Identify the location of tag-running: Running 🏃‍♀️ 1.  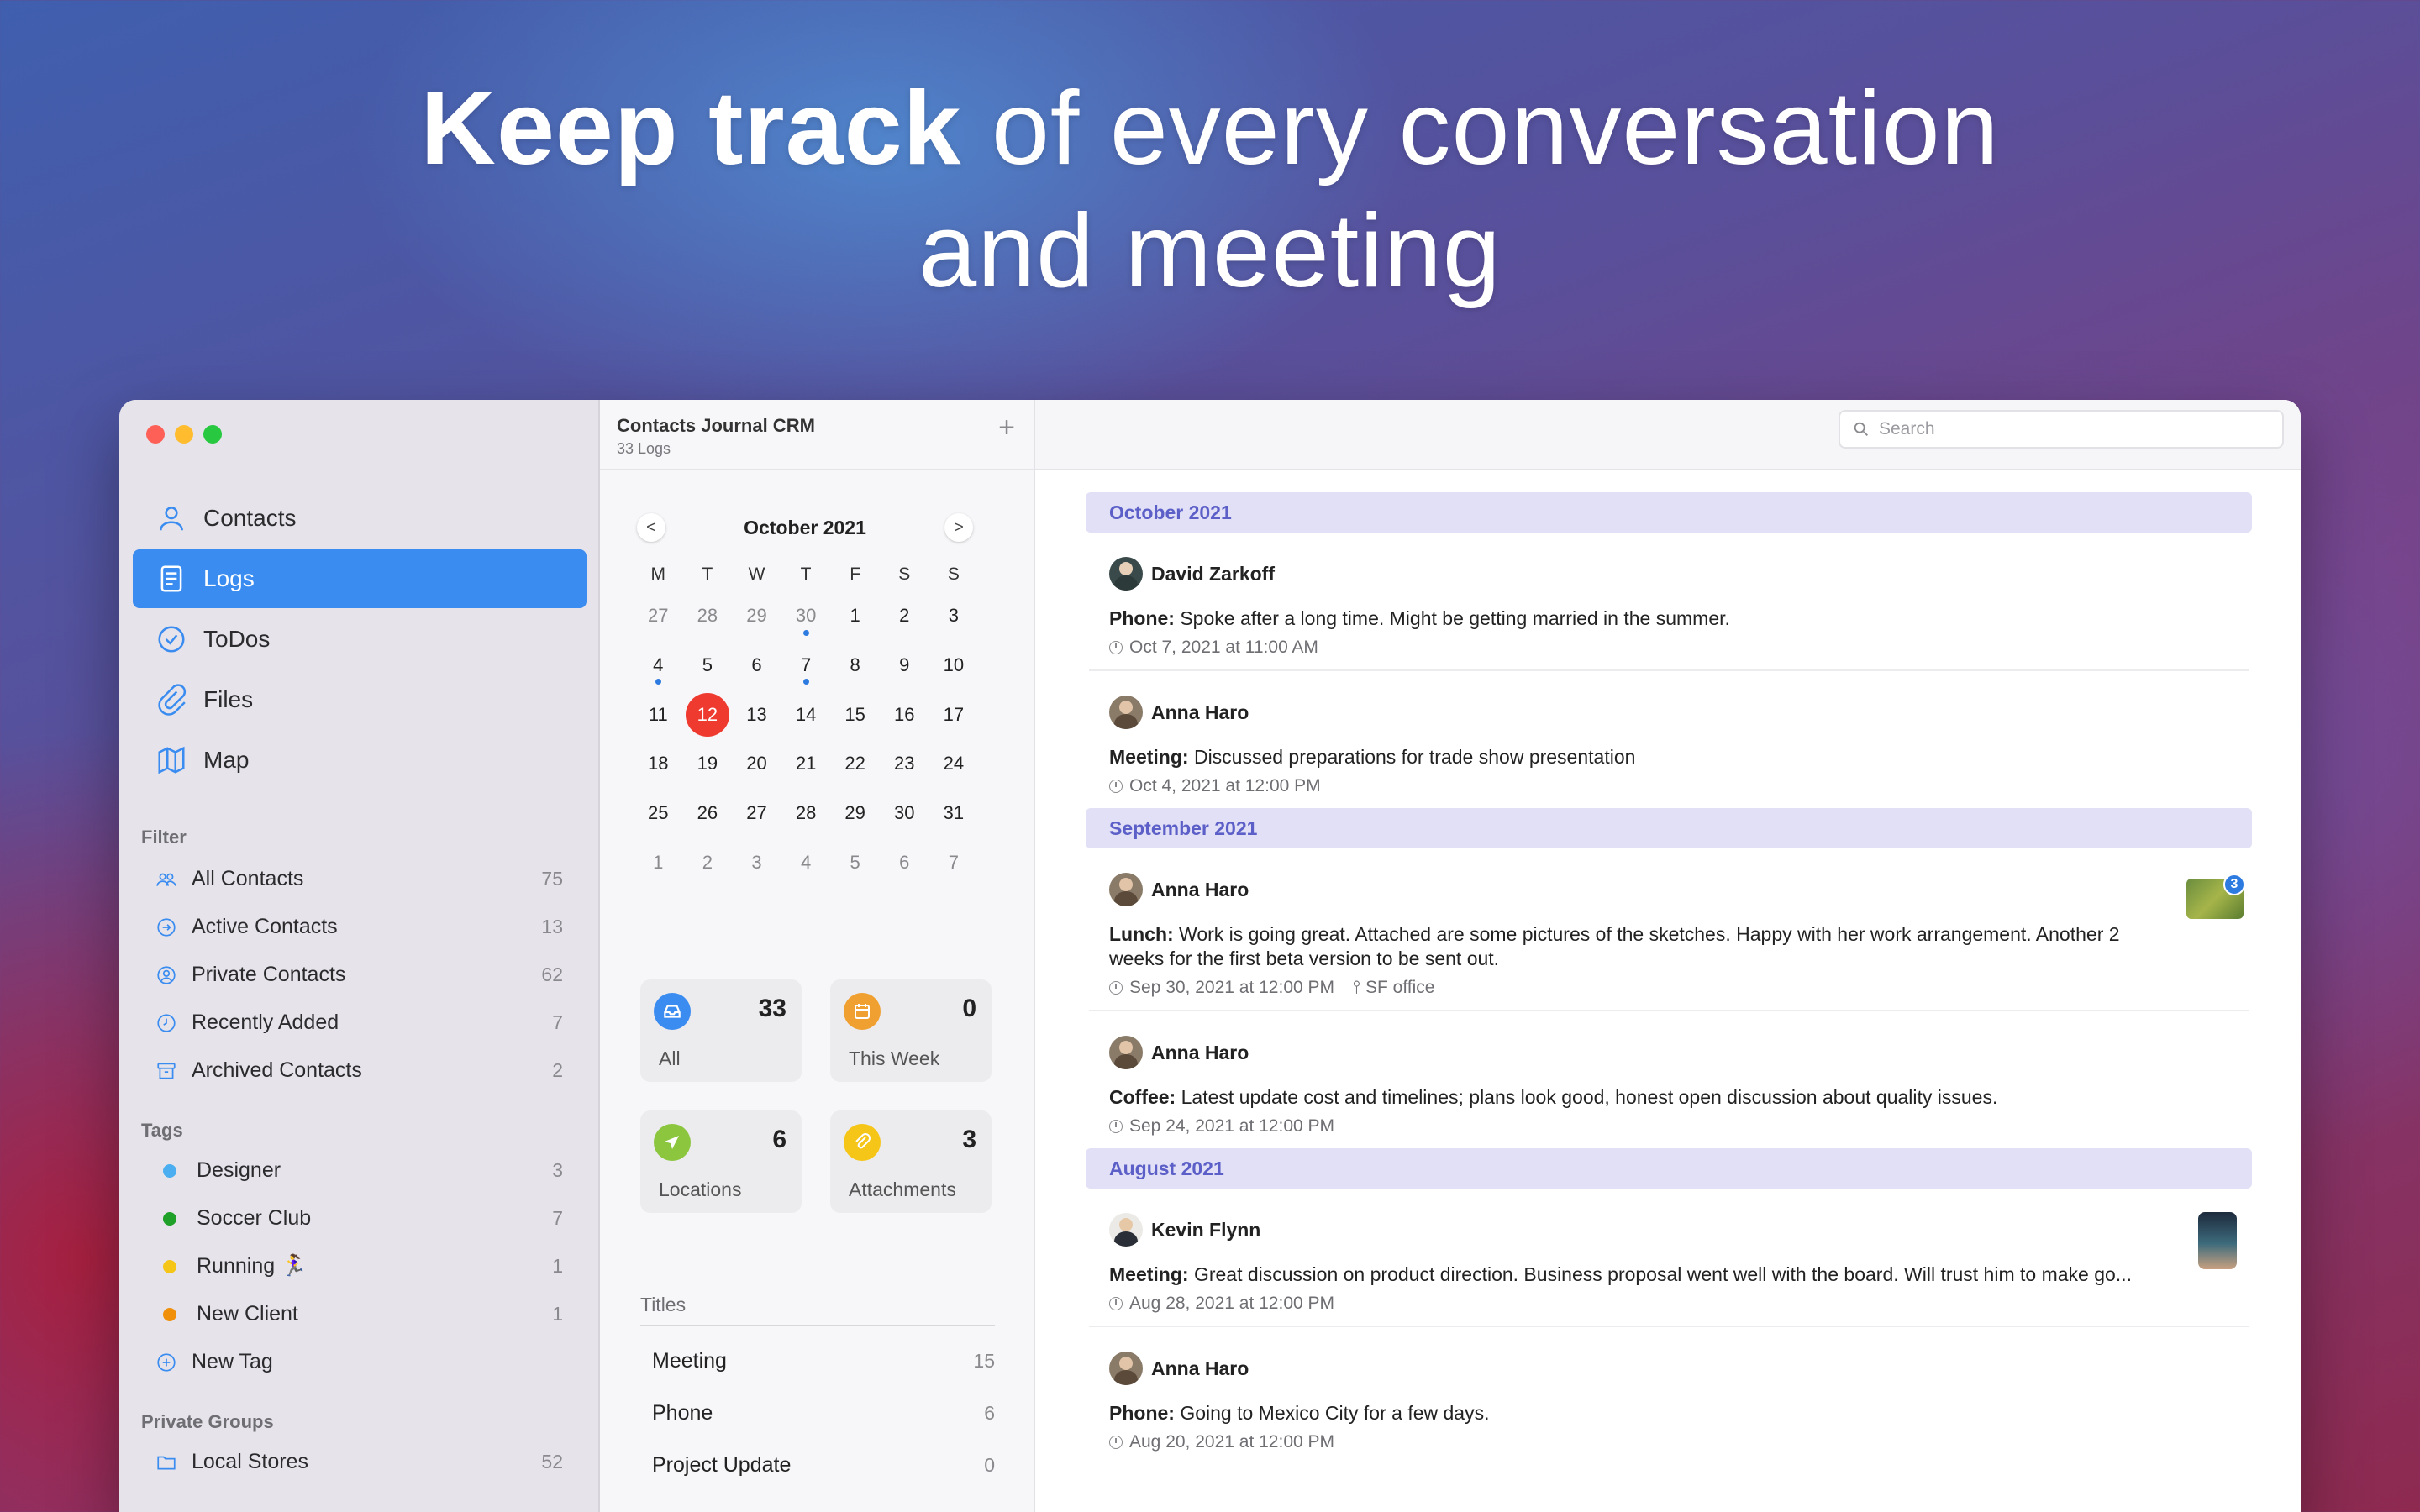
(359, 1266).